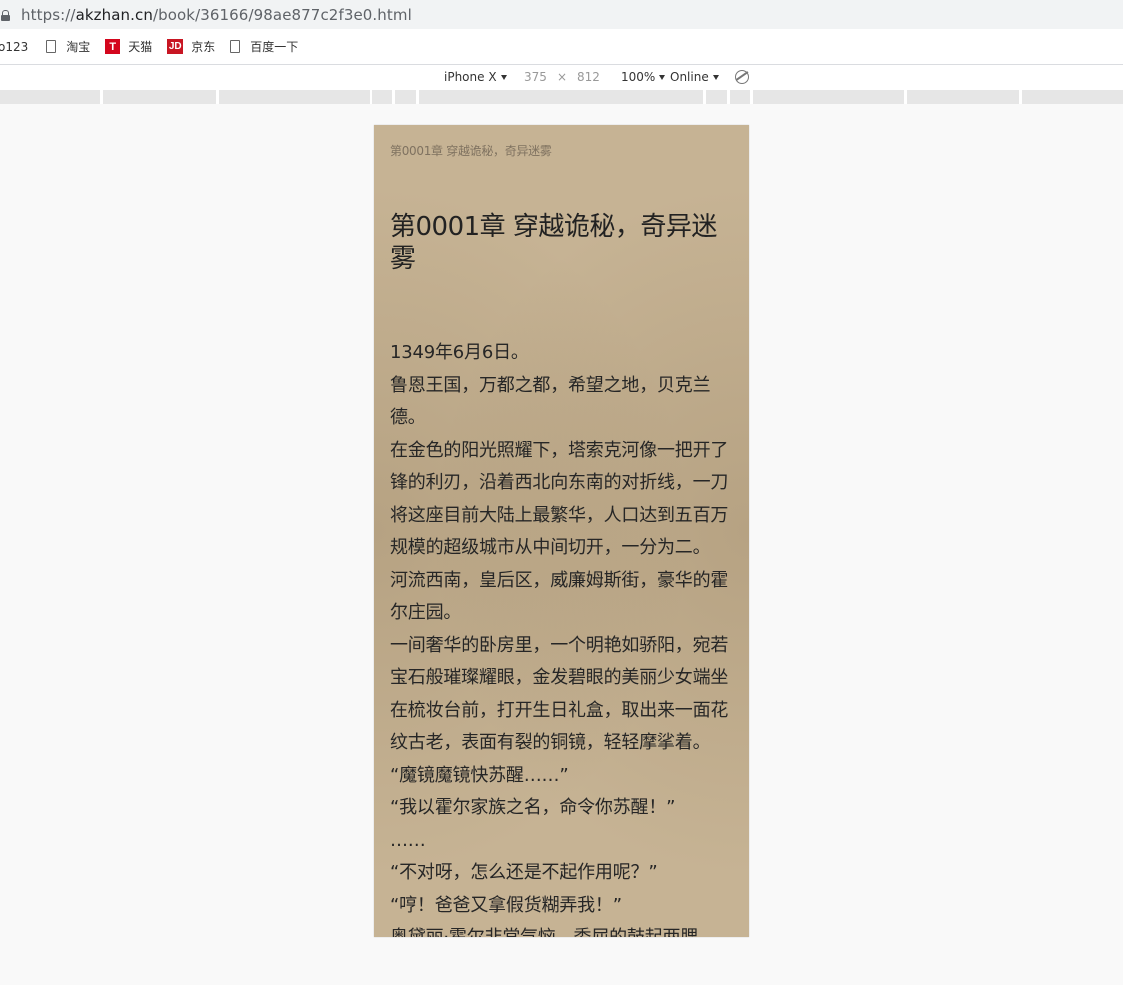  I want to click on media-query-bar, so click(561, 97).